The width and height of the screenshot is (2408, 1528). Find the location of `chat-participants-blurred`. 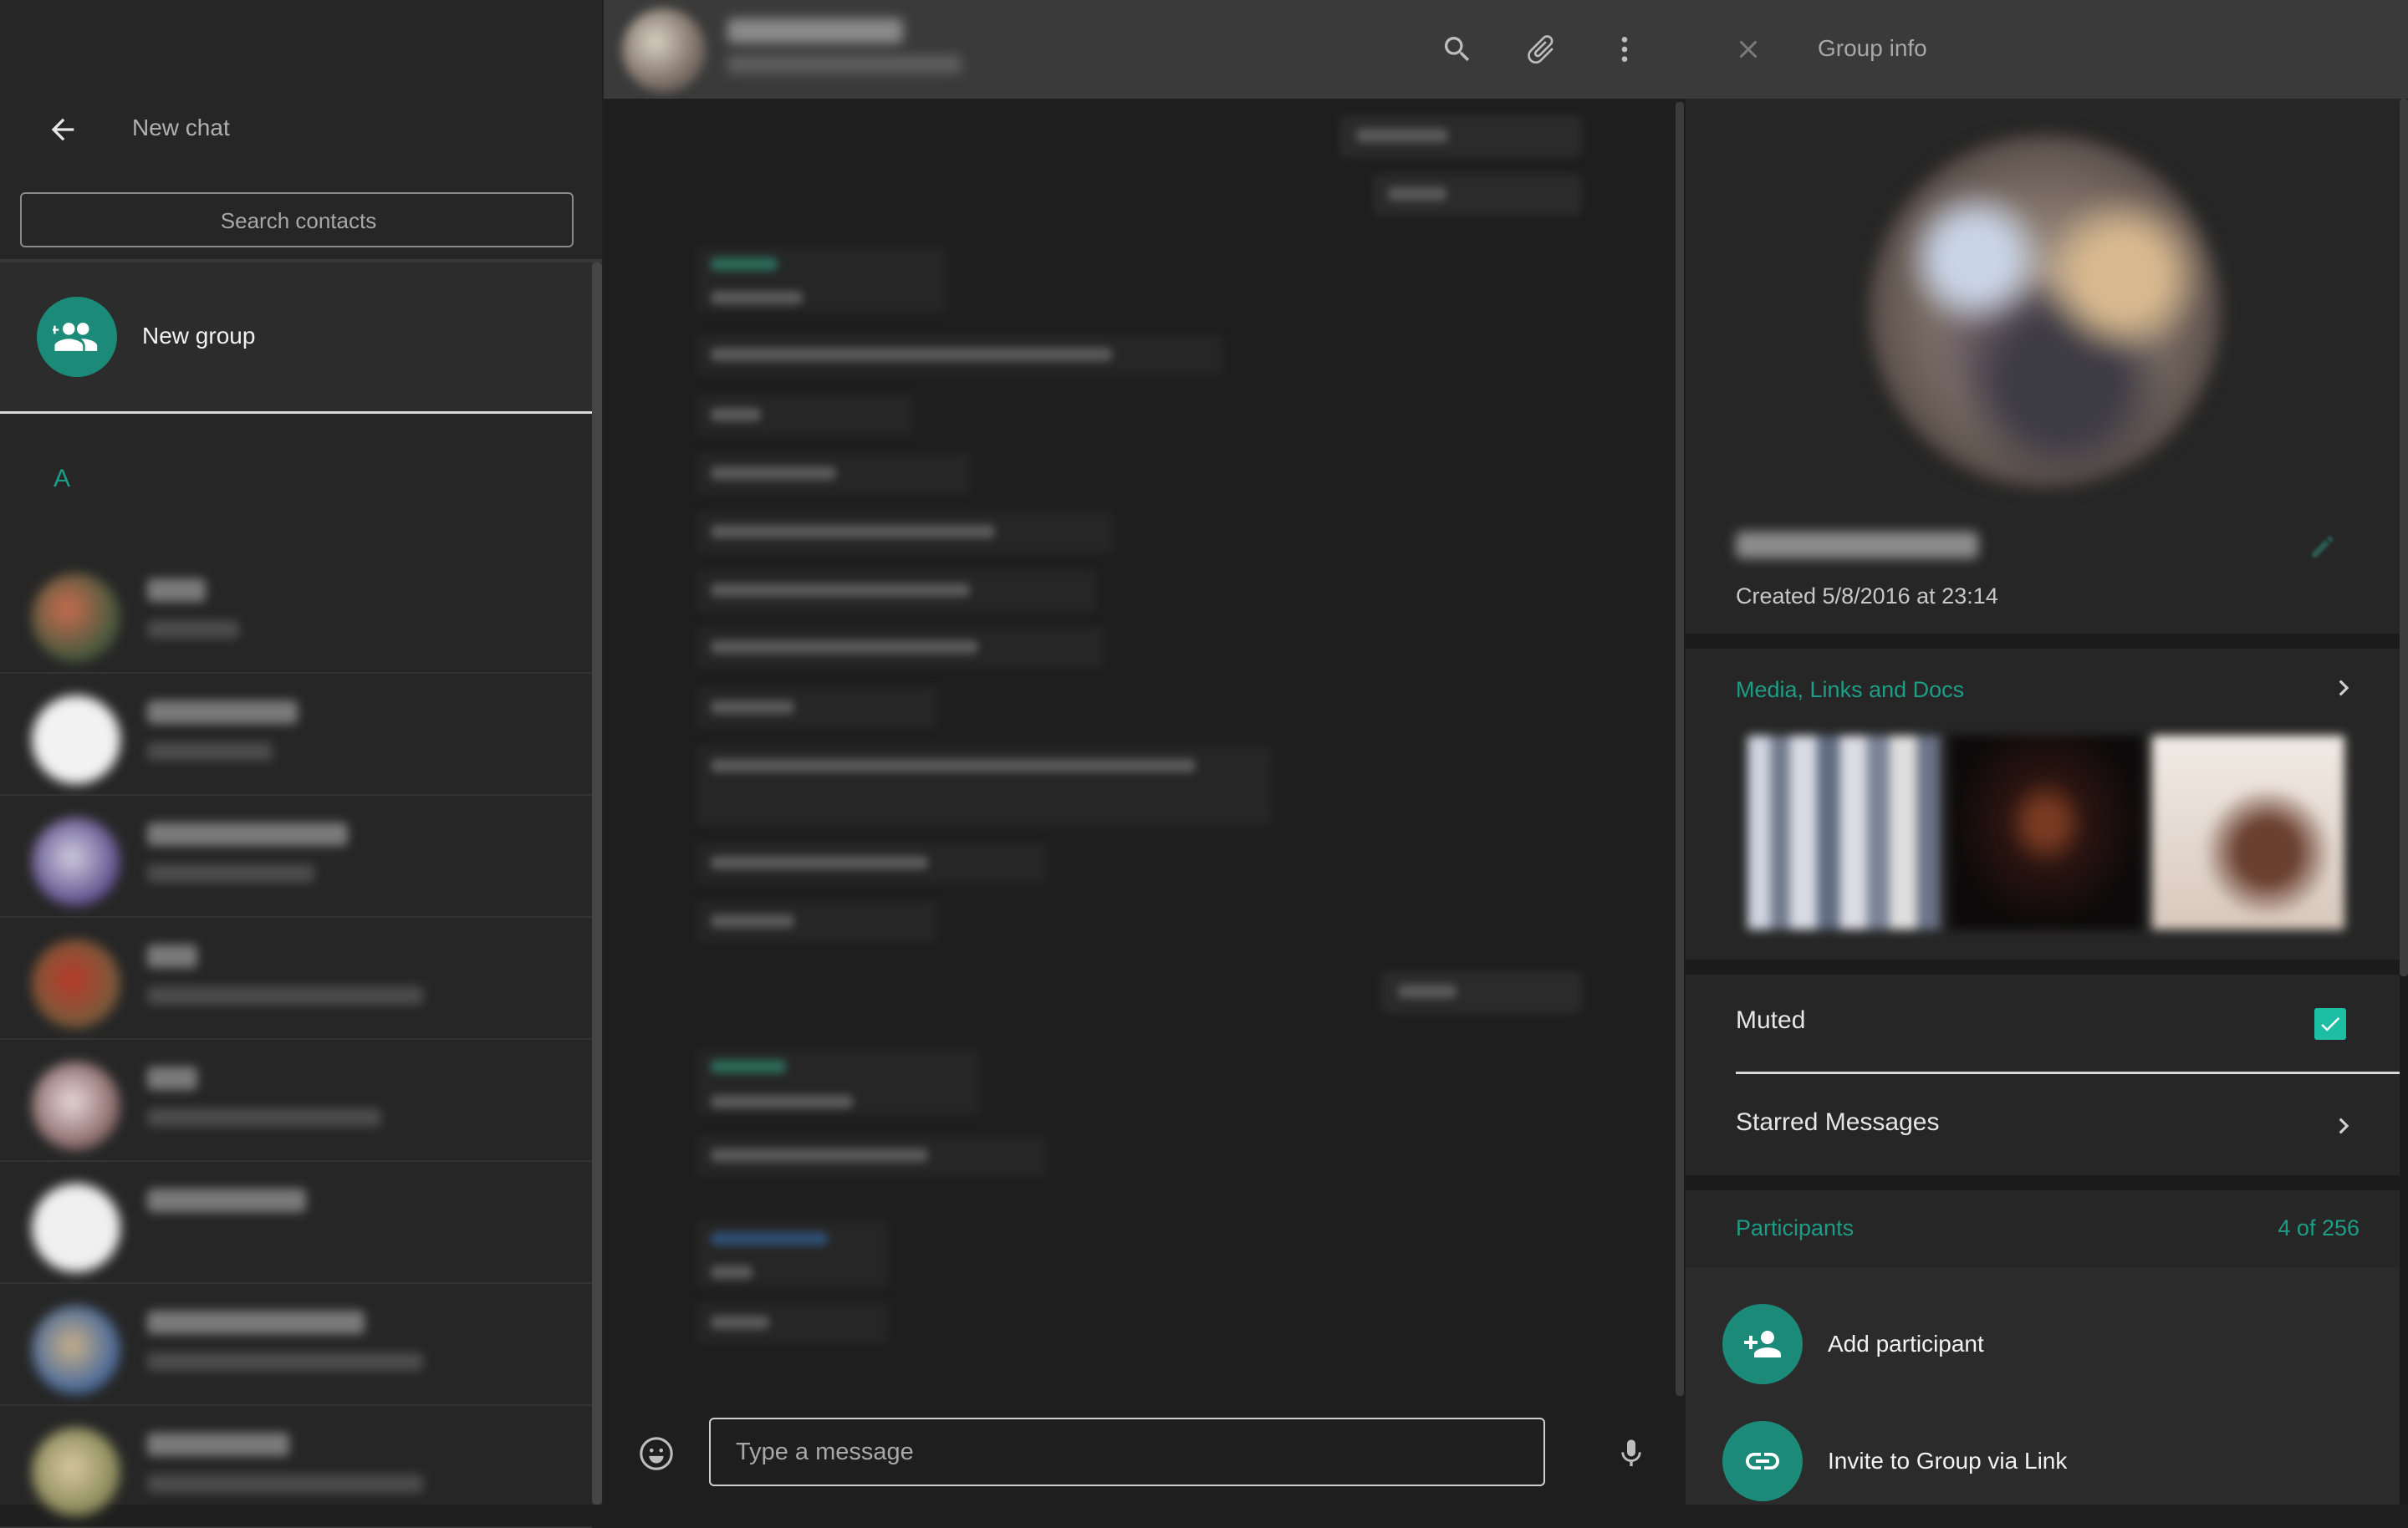

chat-participants-blurred is located at coordinates (845, 64).